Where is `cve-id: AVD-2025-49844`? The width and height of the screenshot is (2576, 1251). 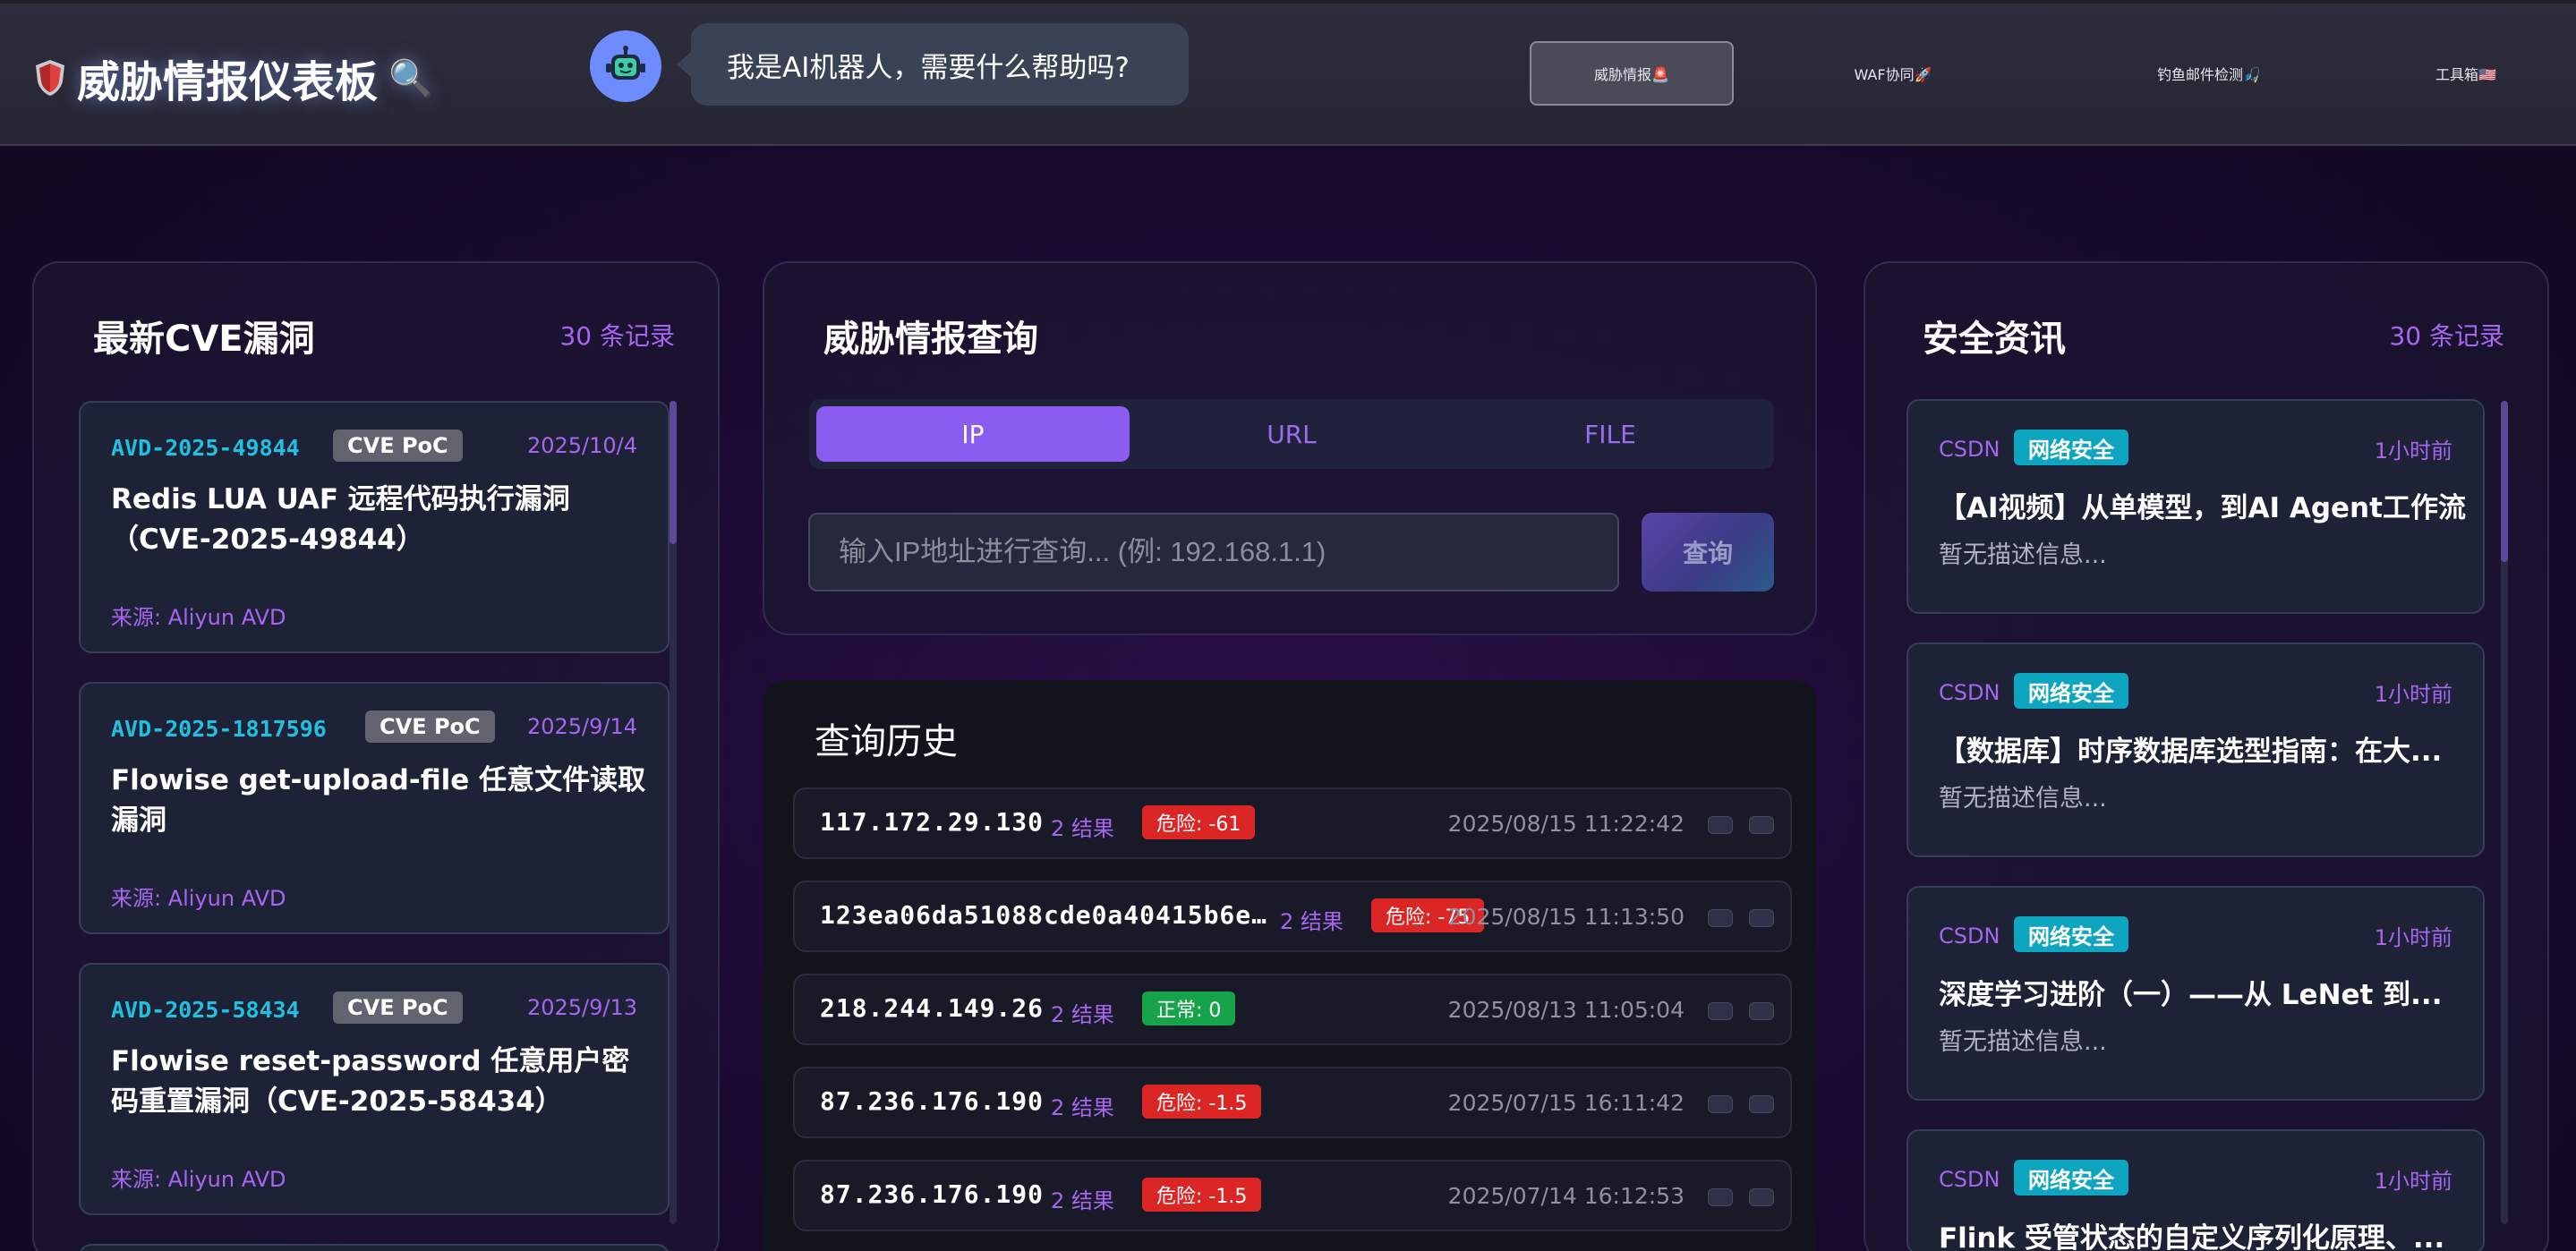
cve-id: AVD-2025-49844 is located at coordinates (205, 448).